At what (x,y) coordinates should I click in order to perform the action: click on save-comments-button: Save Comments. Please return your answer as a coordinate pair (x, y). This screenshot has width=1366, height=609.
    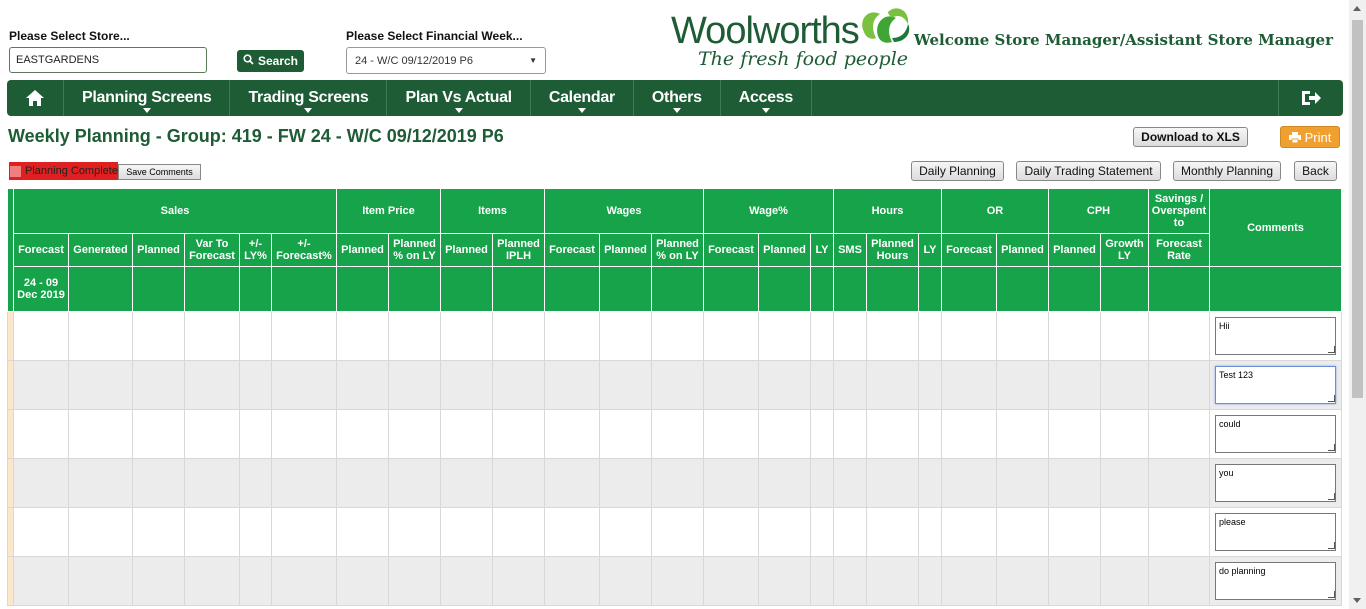
    Looking at the image, I should click on (159, 172).